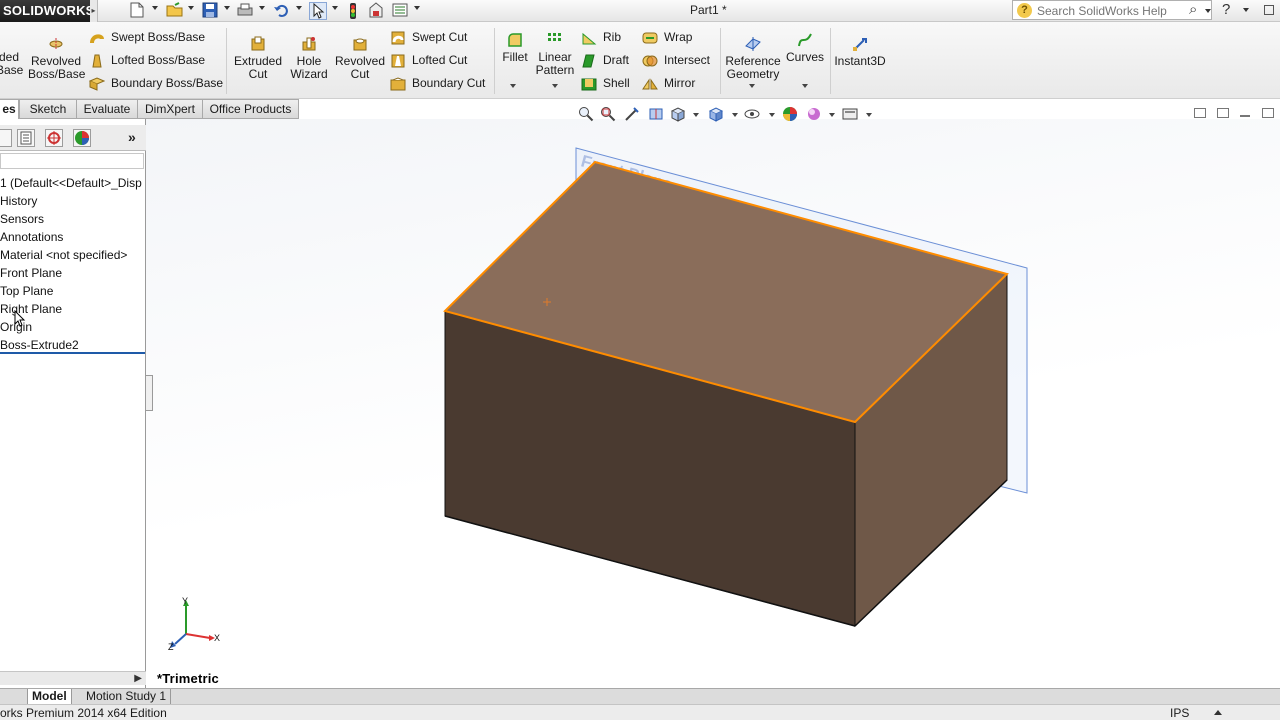  Describe the element at coordinates (1208, 11) in the screenshot. I see `search-dropdown-icon` at that location.